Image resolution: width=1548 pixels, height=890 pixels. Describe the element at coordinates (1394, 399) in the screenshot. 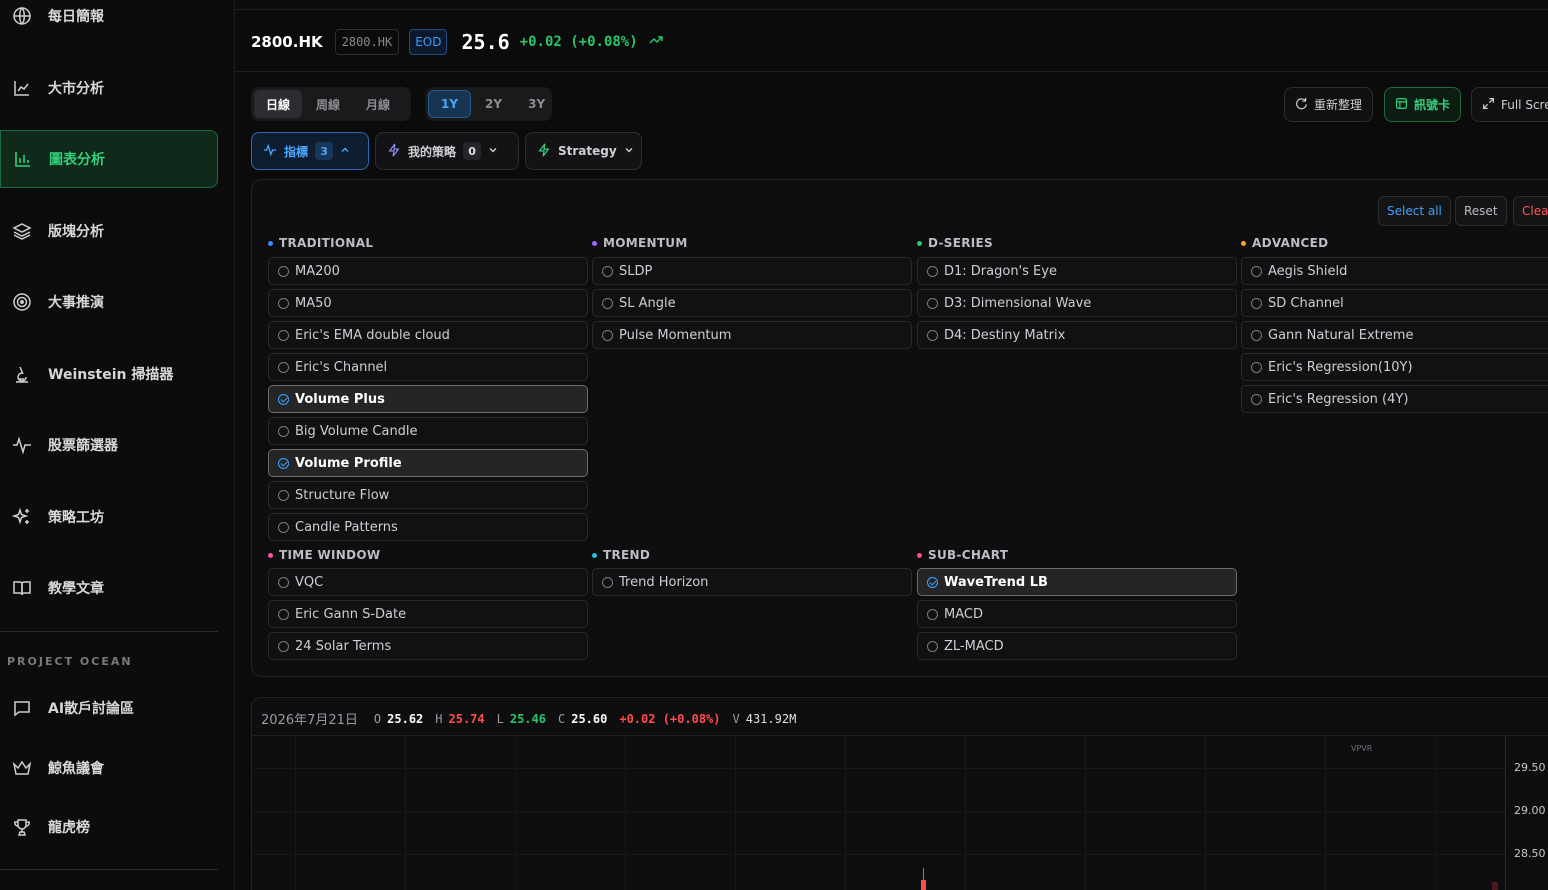

I see `indicator-erics-regression-4y: Eric's Regression (4Y)` at that location.